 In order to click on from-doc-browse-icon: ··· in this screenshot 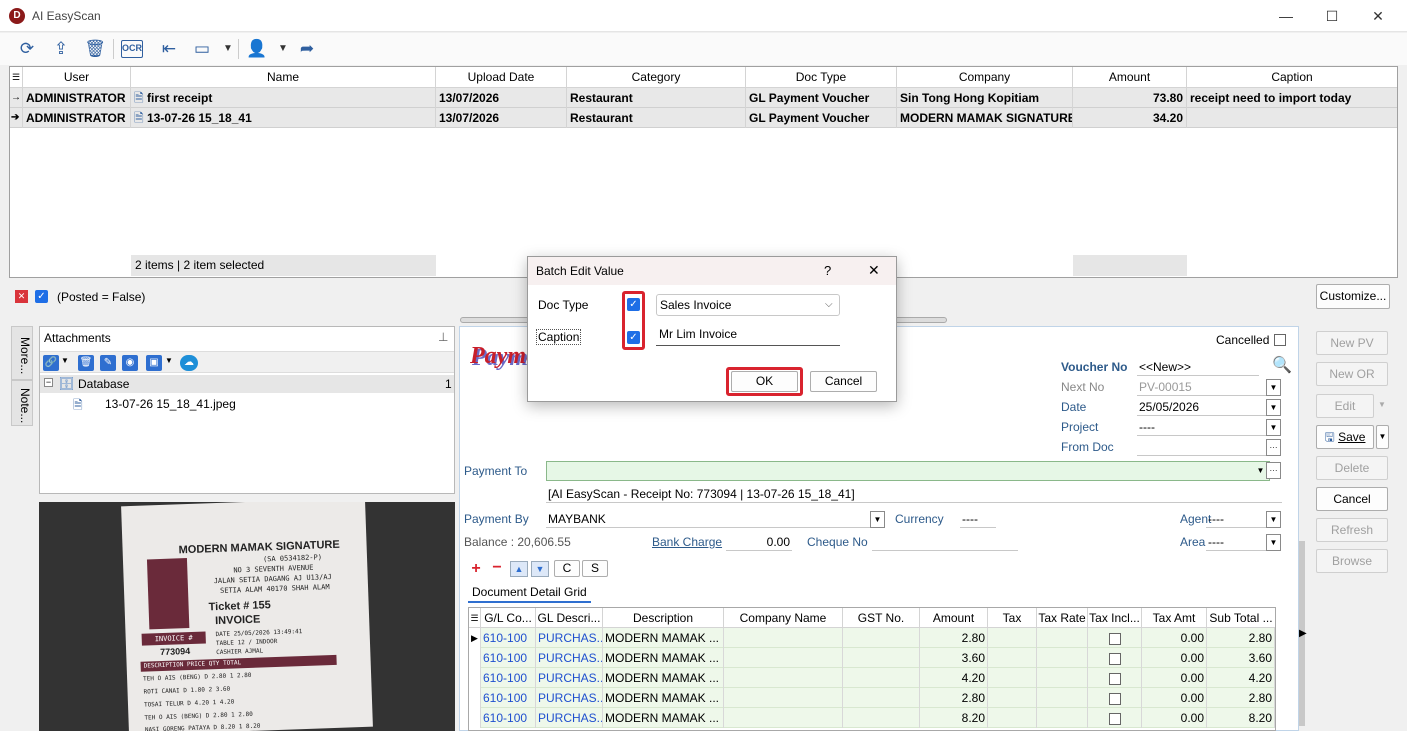, I will do `click(1273, 447)`.